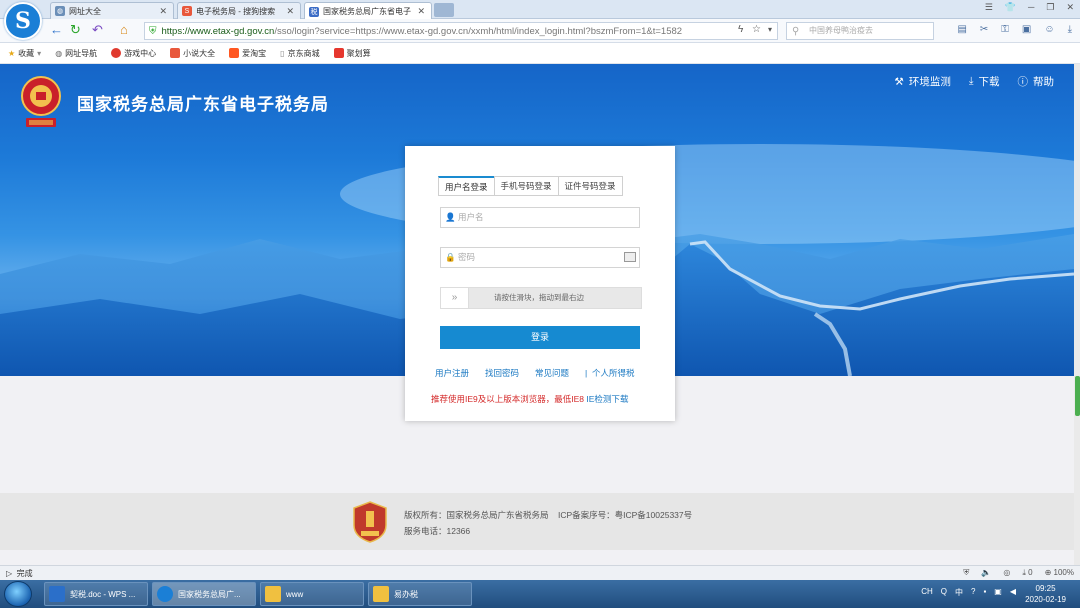 The width and height of the screenshot is (1080, 608). Describe the element at coordinates (97, 30) in the screenshot. I see `undo-icon: ↶` at that location.